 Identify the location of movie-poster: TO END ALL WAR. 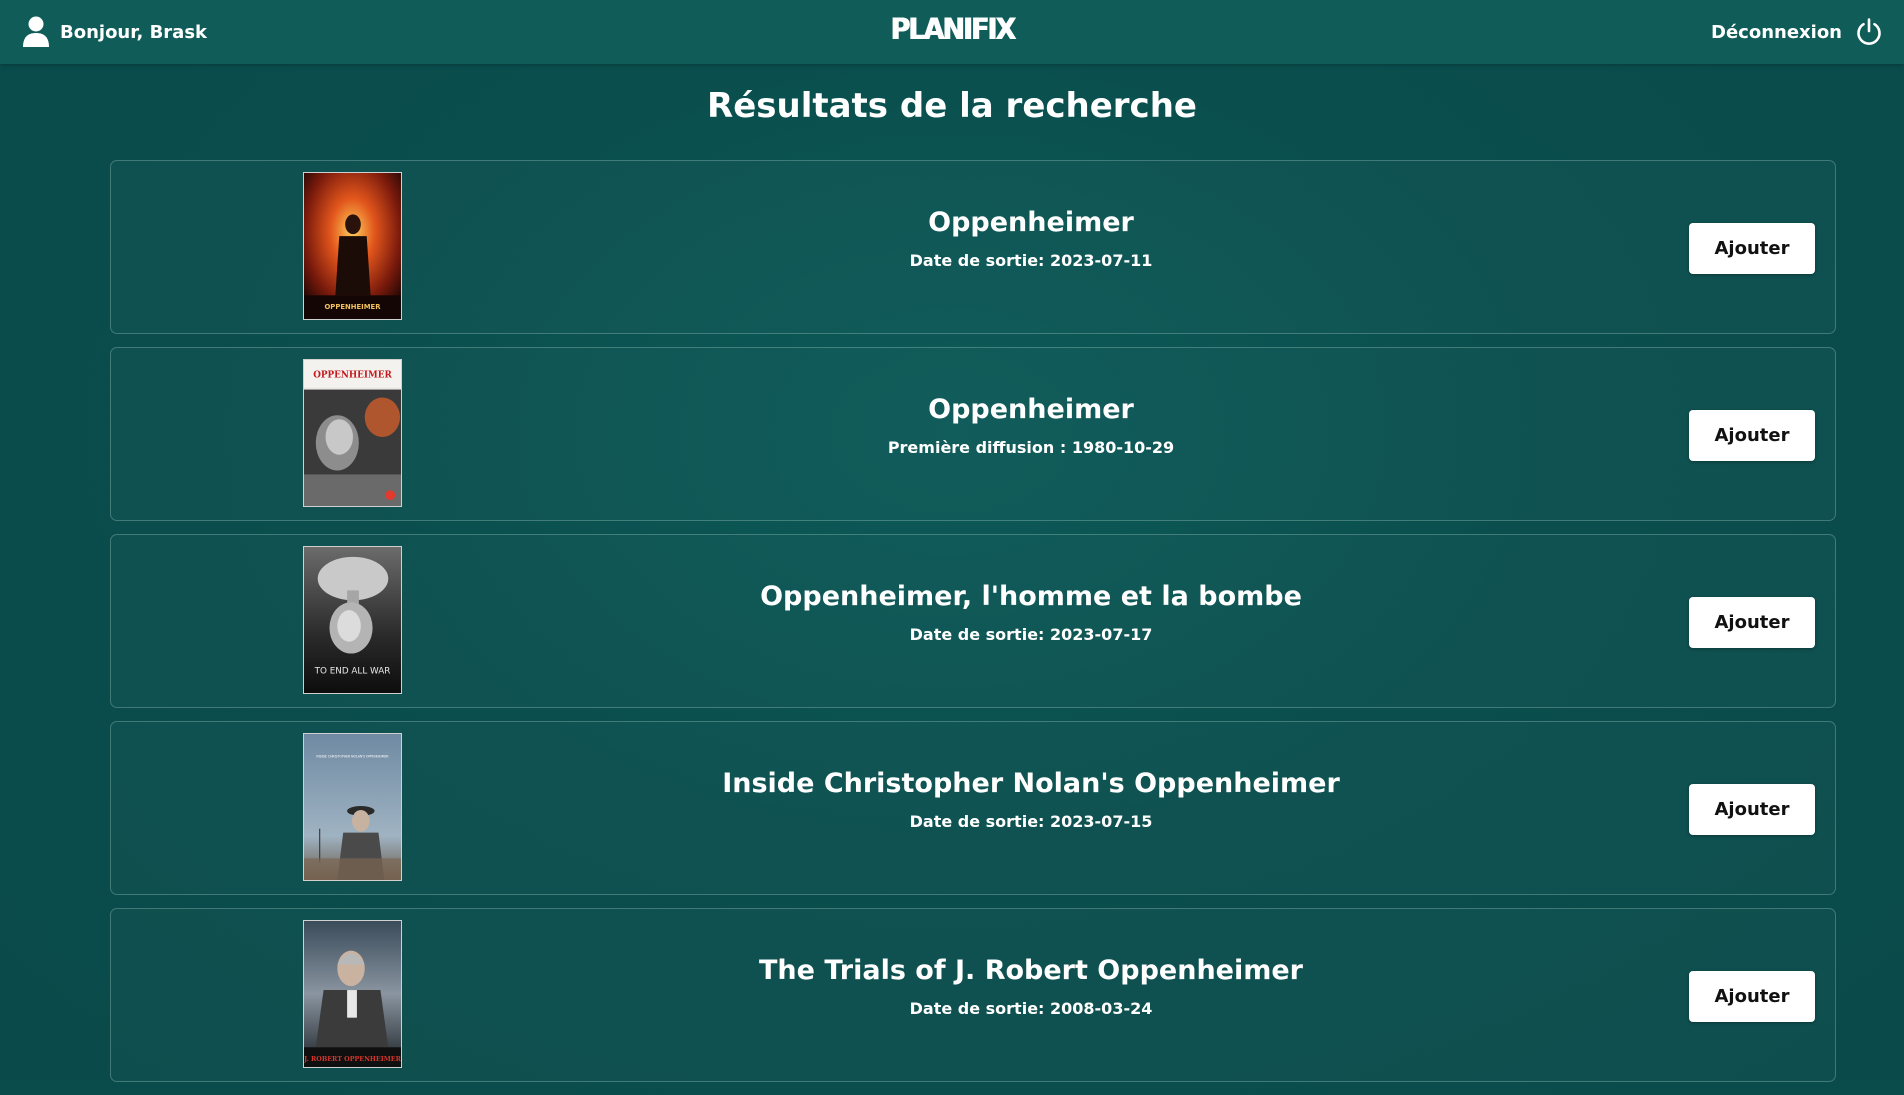
(352, 620).